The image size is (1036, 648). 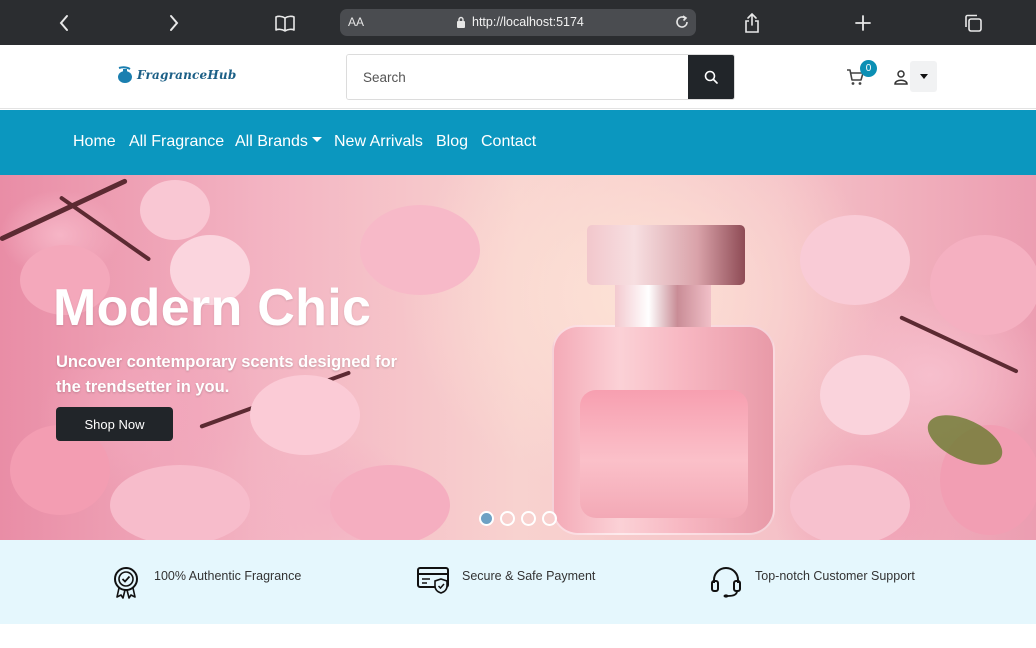 I want to click on nav-all-brands-label: All Brands, so click(x=271, y=141).